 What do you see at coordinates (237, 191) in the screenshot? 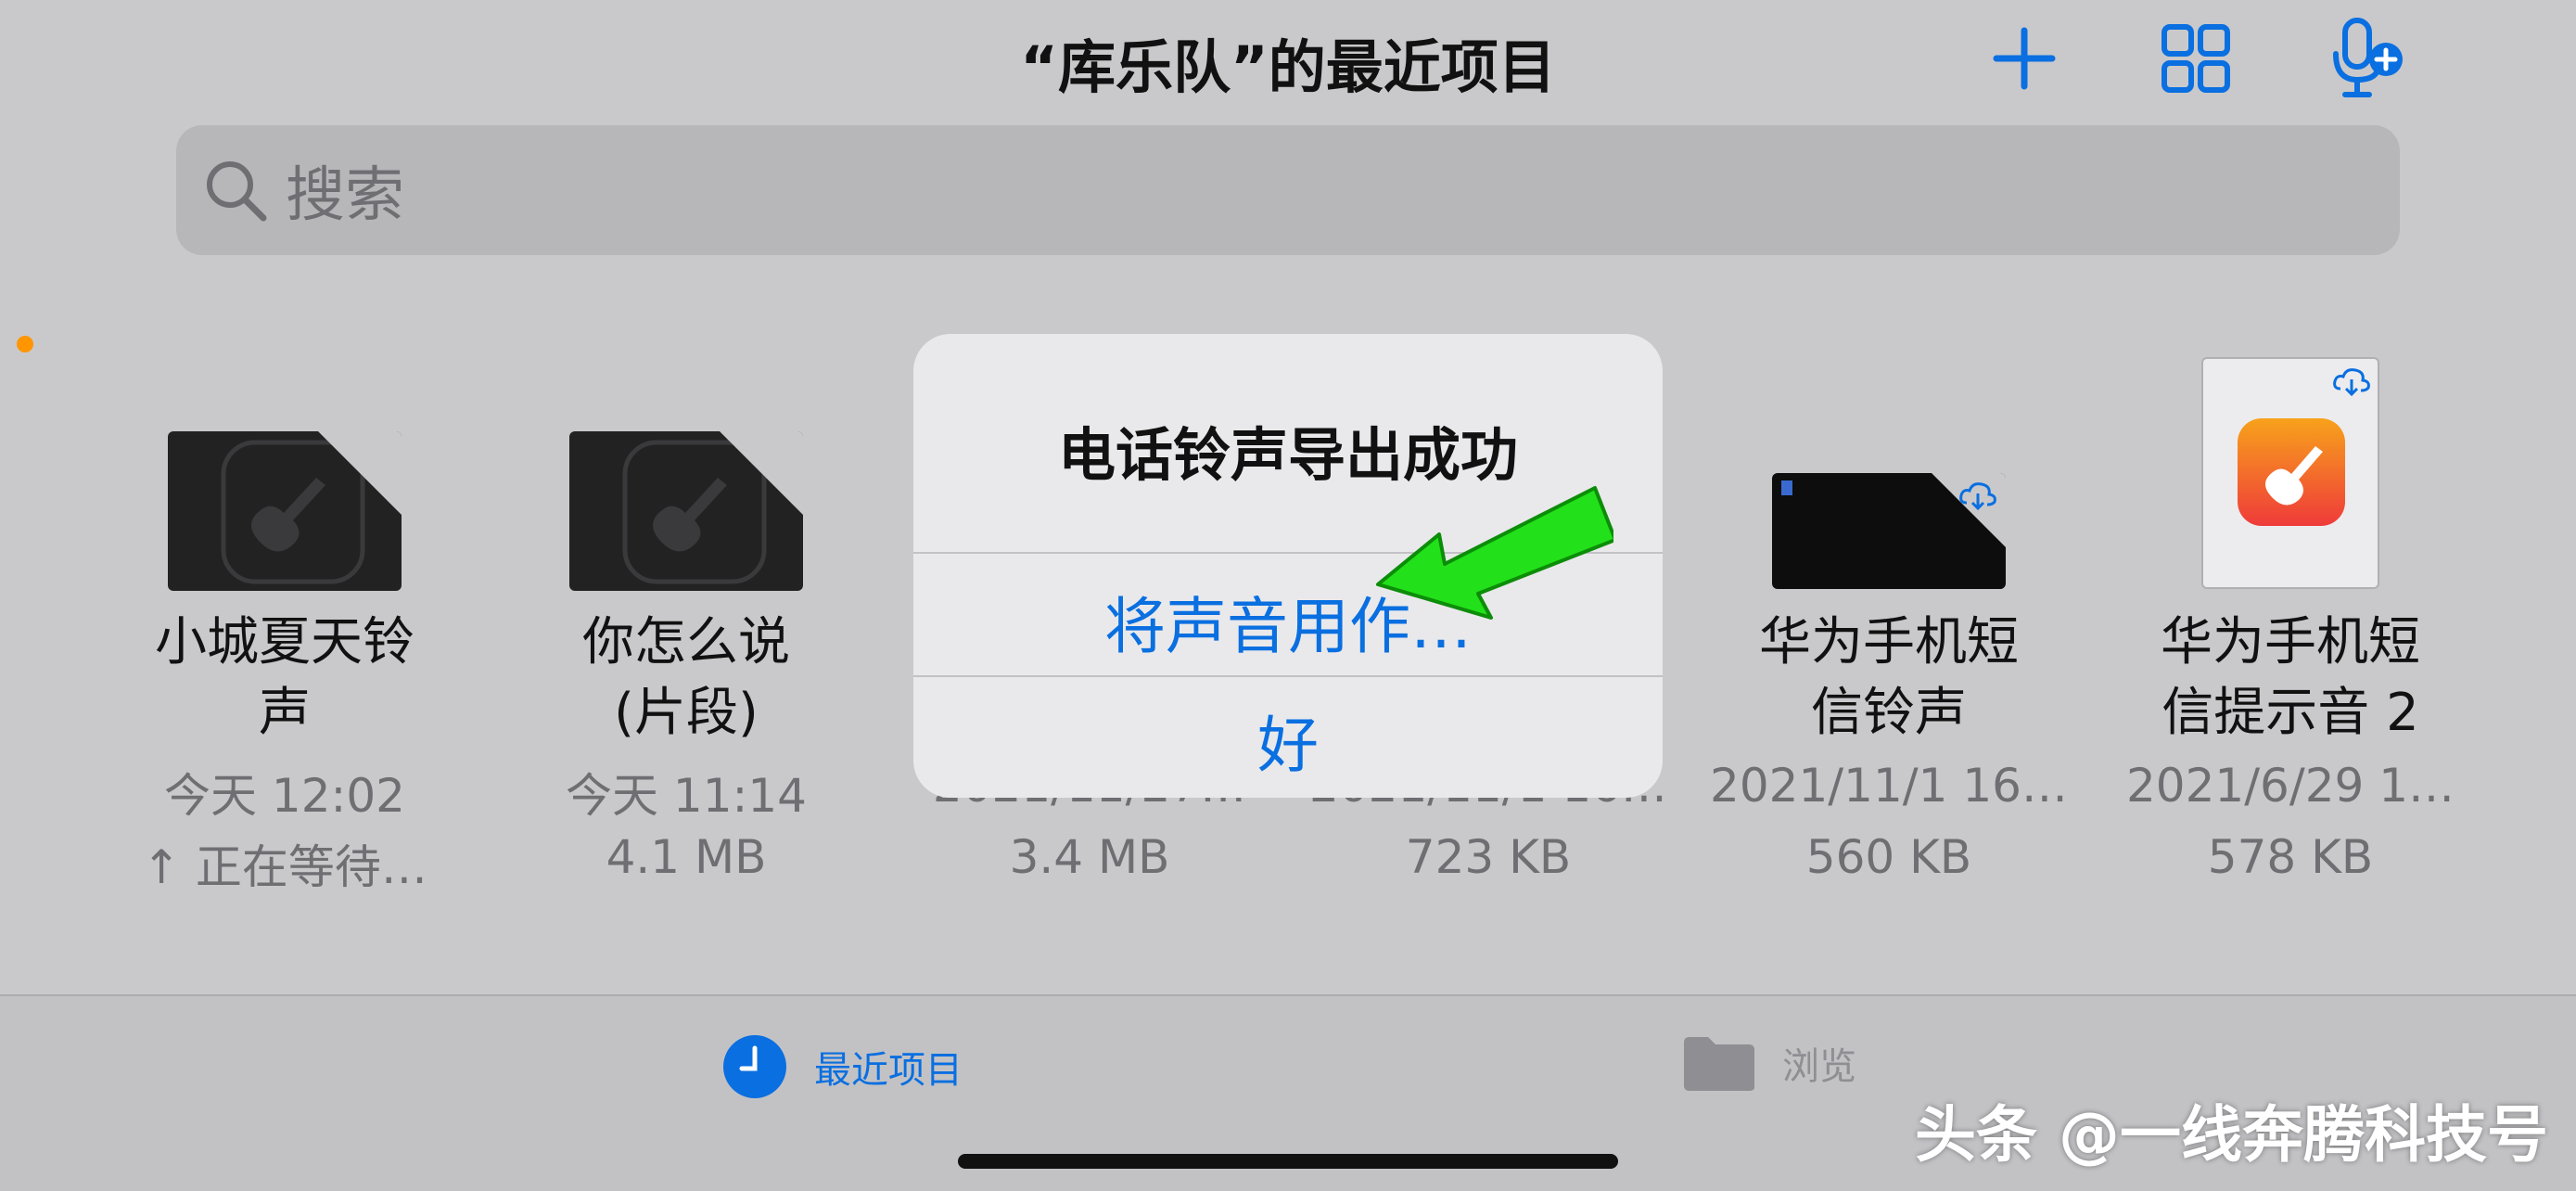
I see `search-icon` at bounding box center [237, 191].